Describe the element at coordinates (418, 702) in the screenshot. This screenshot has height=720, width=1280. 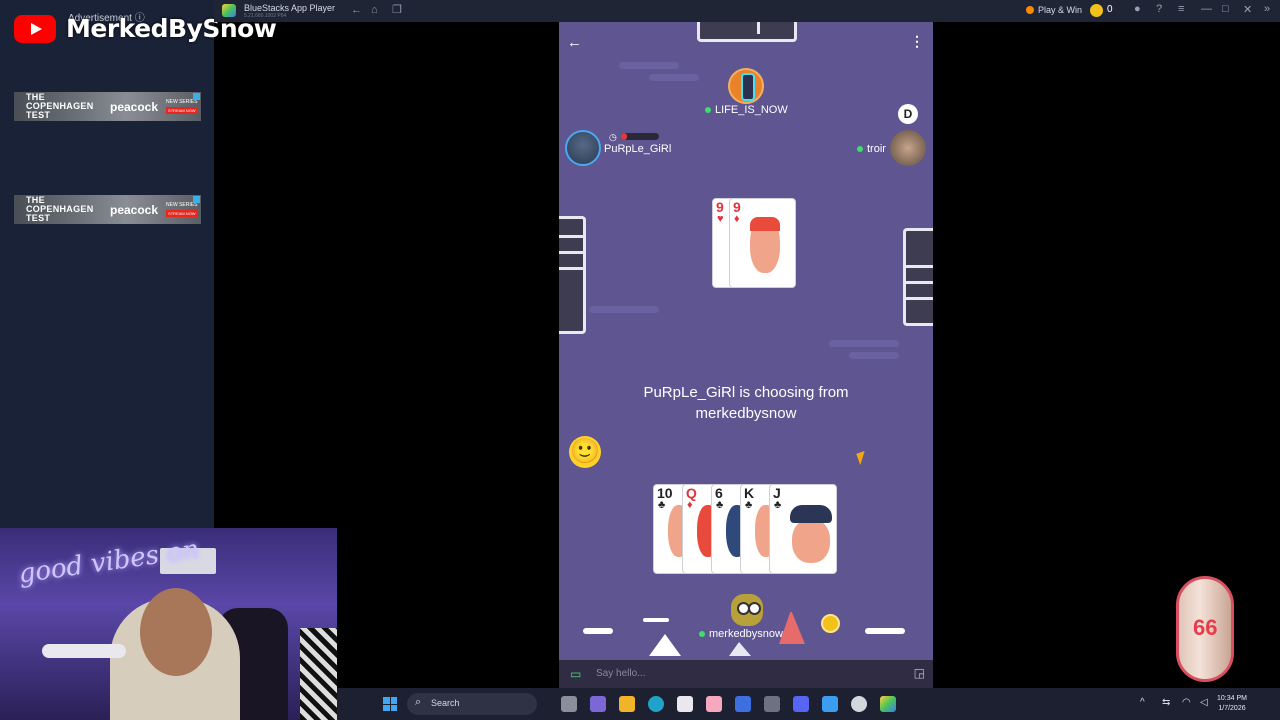
I see `search-icon: ⌕` at that location.